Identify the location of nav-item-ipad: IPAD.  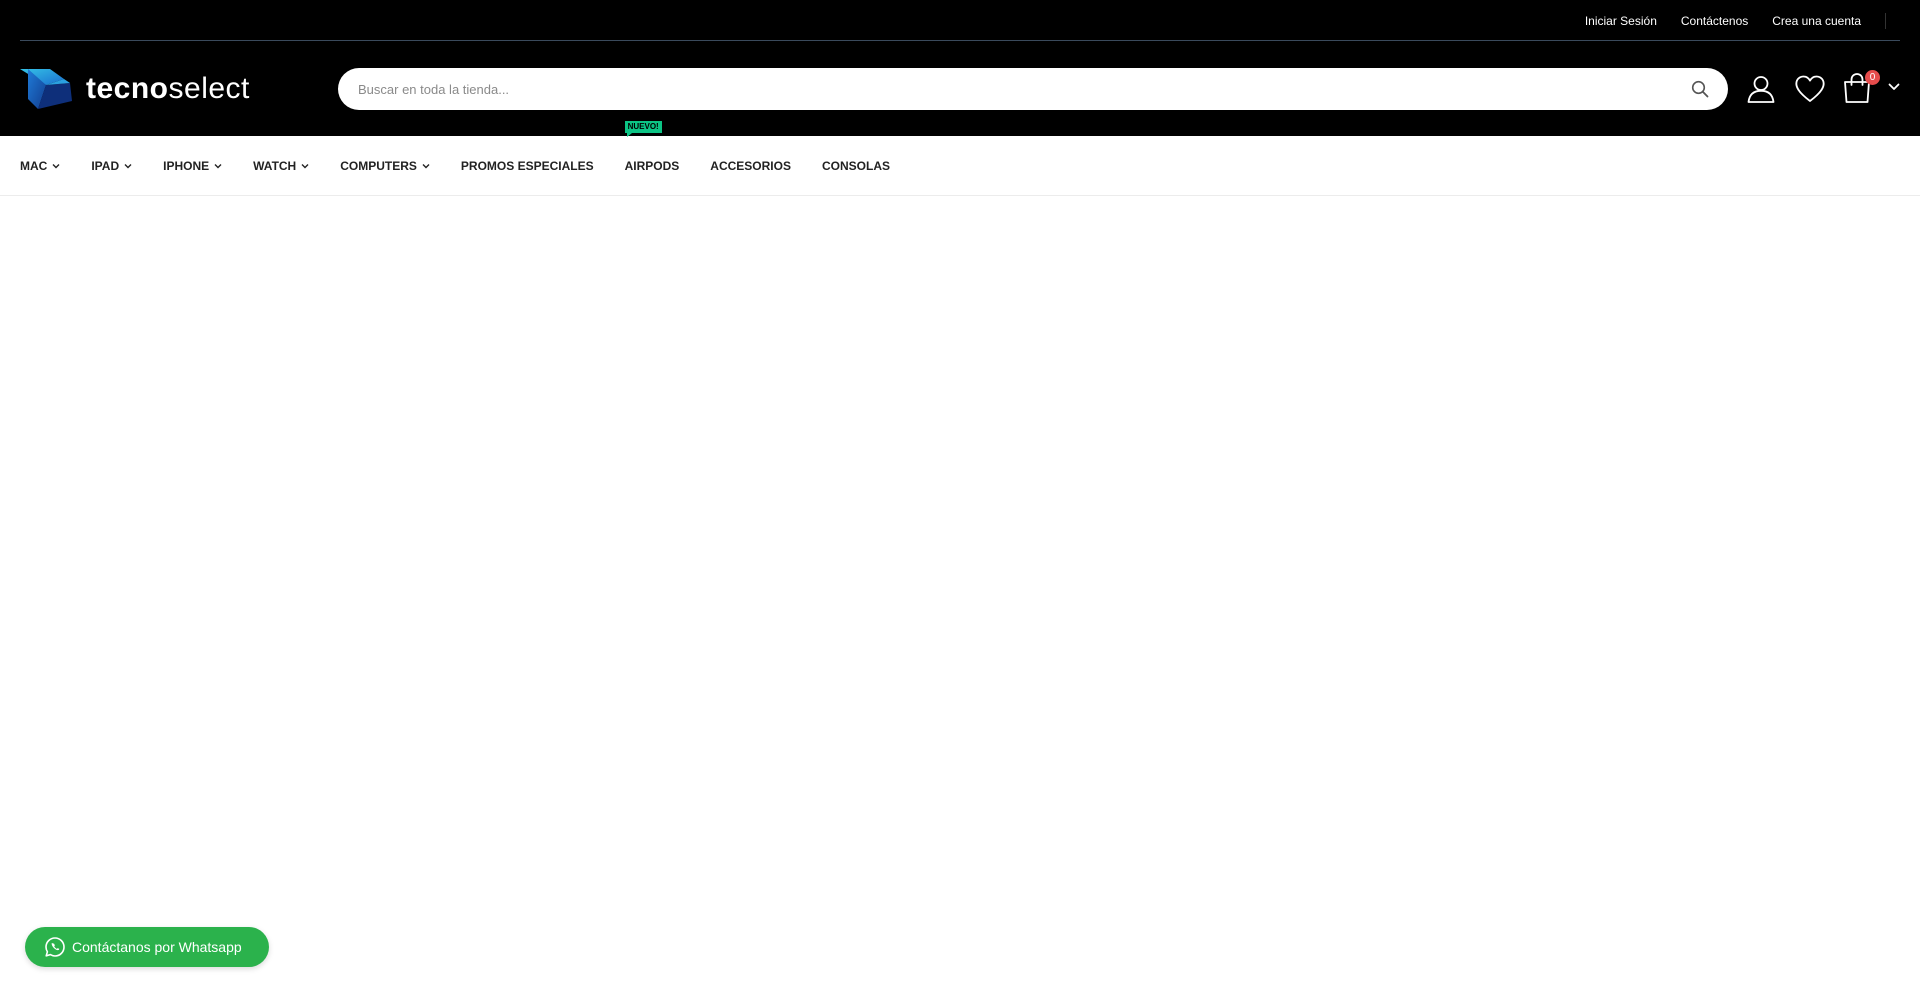
(111, 166).